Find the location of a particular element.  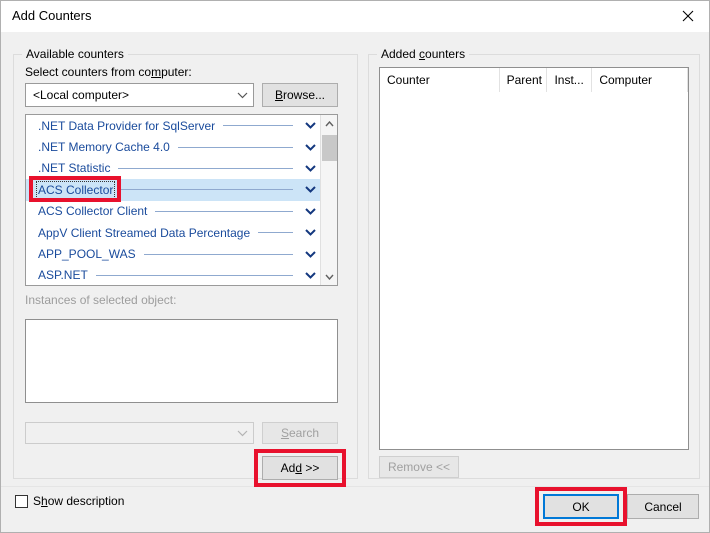

footer-divider is located at coordinates (355, 486).